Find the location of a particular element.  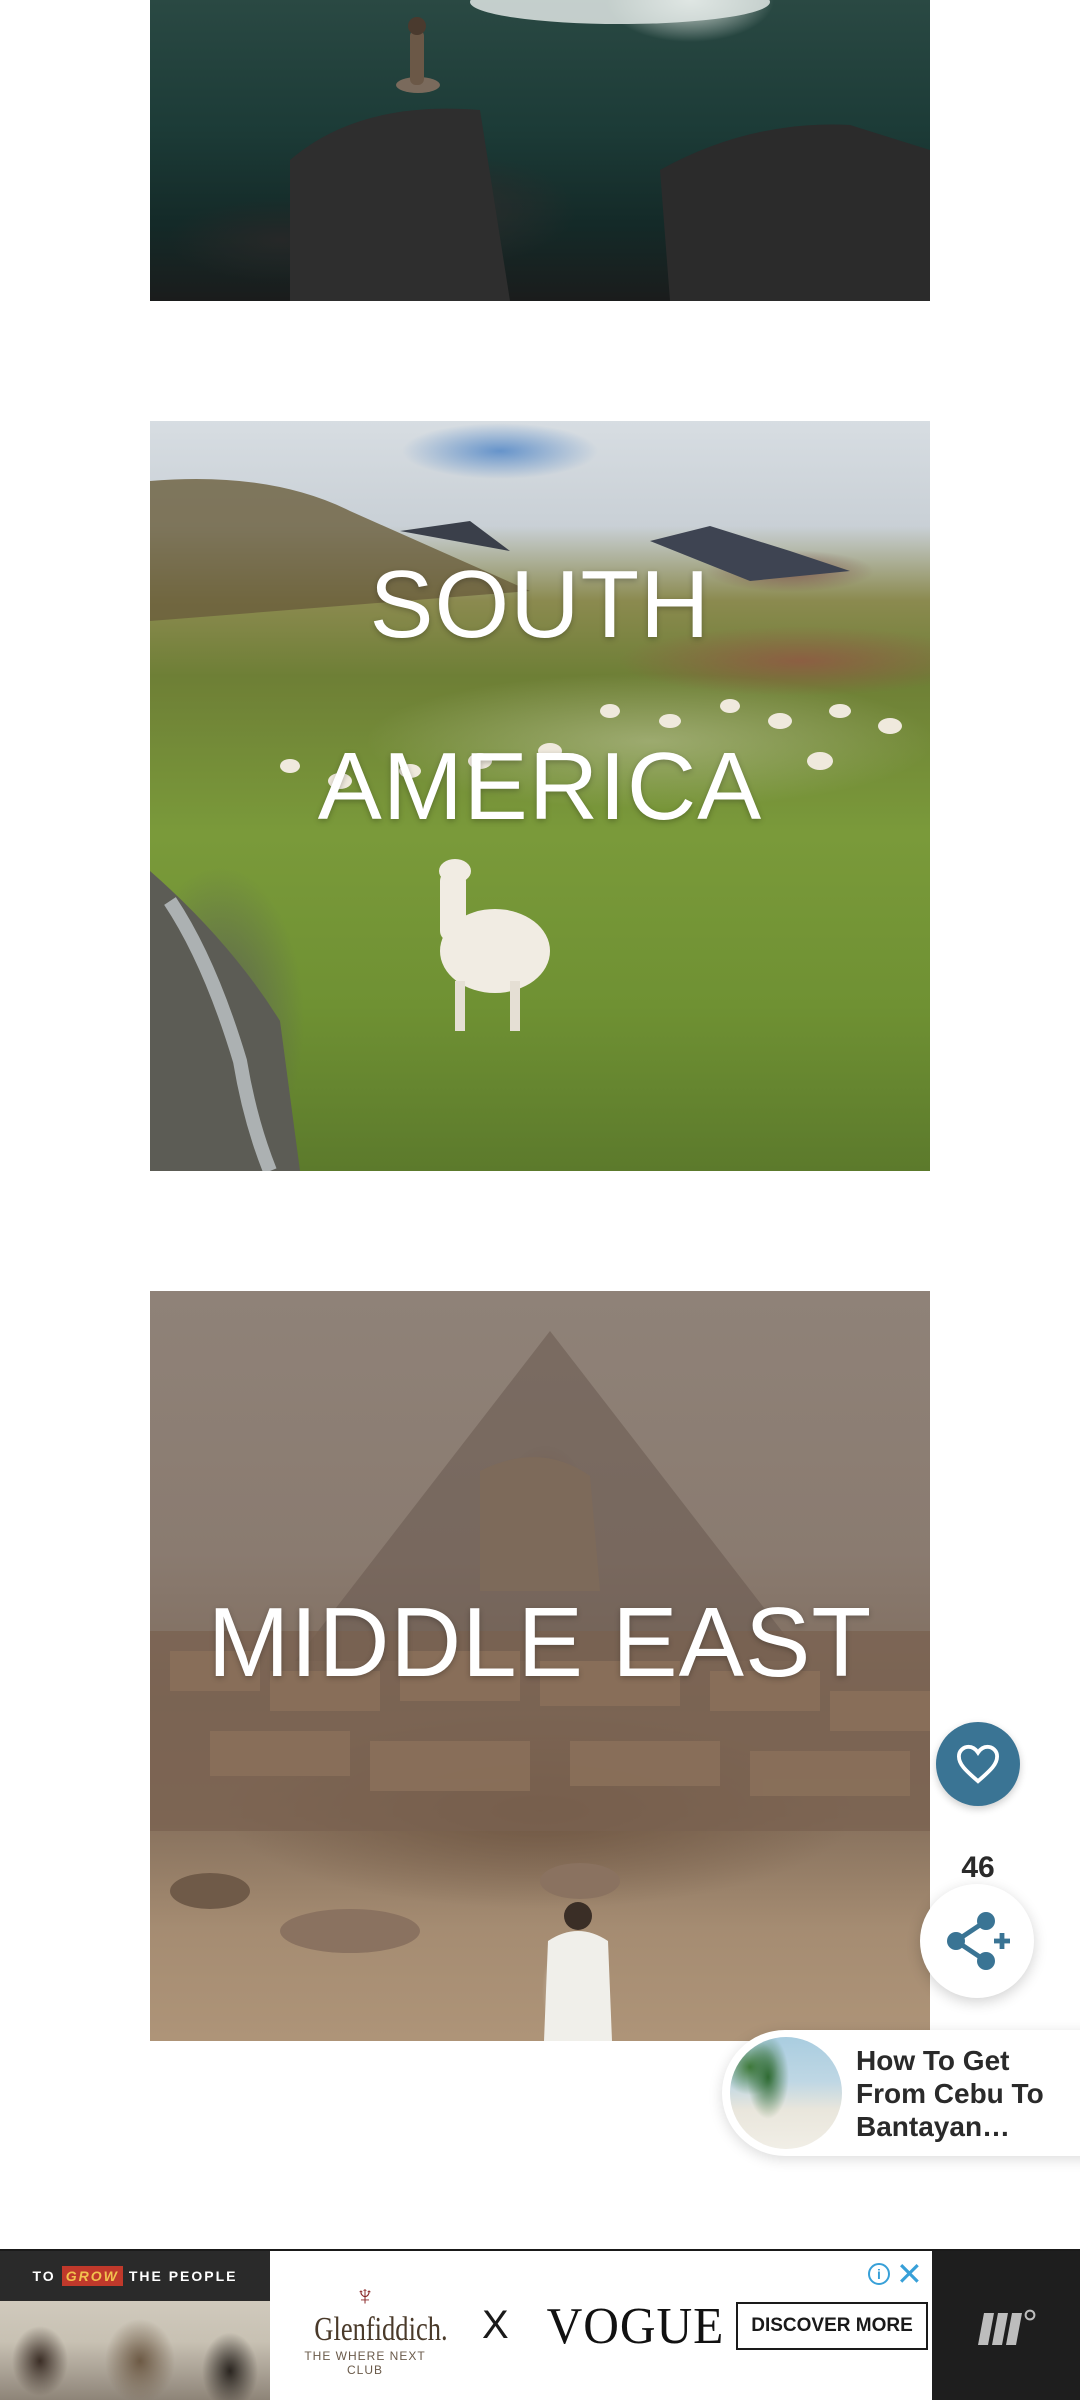

ad-tagline-pre: TO is located at coordinates (44, 2276).